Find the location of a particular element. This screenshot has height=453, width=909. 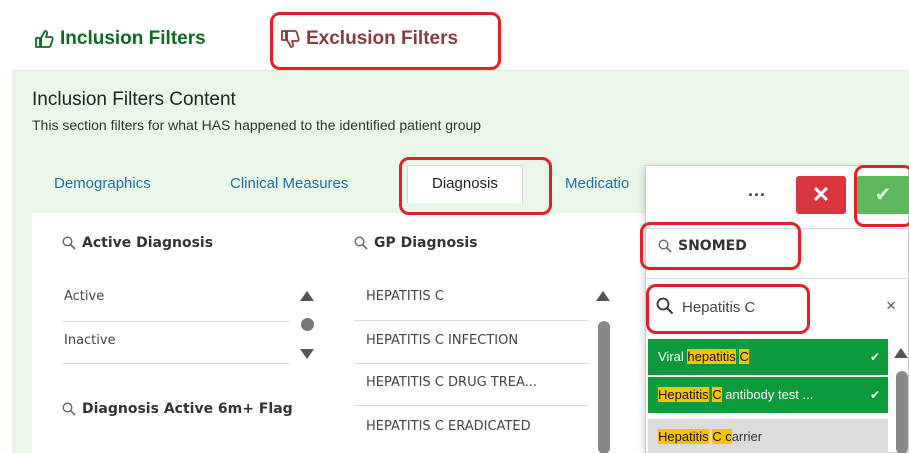

panel-title: Inclusion Filters Content is located at coordinates (134, 99).